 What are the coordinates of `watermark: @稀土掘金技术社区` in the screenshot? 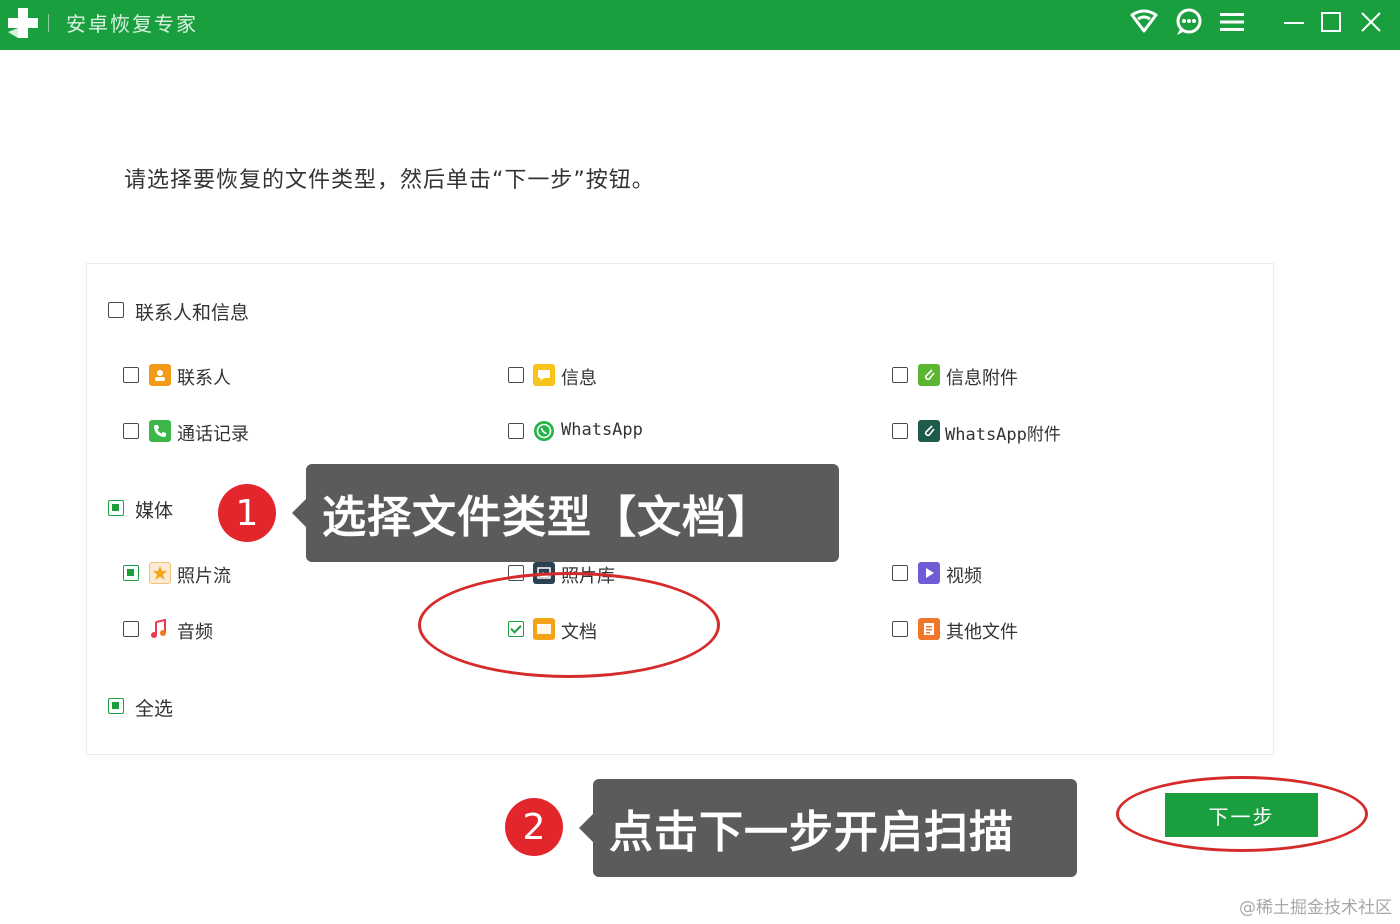 It's located at (1315, 908).